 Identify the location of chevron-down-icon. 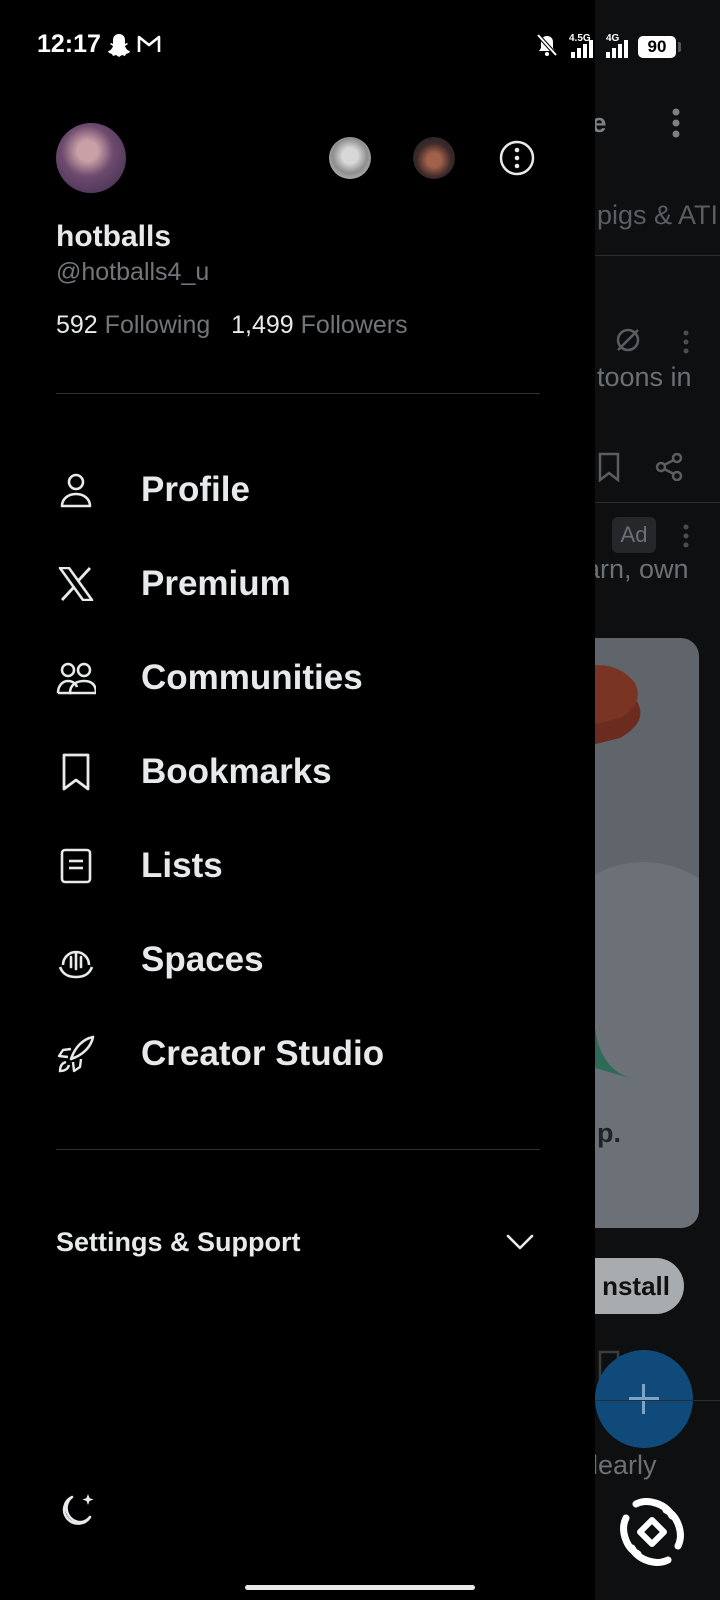
(520, 1244).